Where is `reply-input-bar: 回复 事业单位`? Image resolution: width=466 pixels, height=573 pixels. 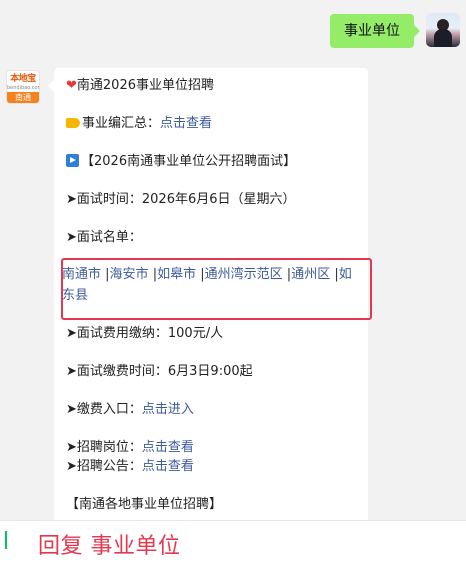
reply-input-bar: 回复 事业单位 is located at coordinates (233, 546).